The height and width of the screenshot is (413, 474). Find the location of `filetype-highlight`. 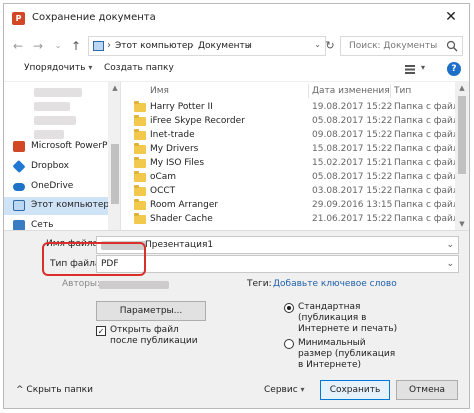

filetype-highlight is located at coordinates (94, 259).